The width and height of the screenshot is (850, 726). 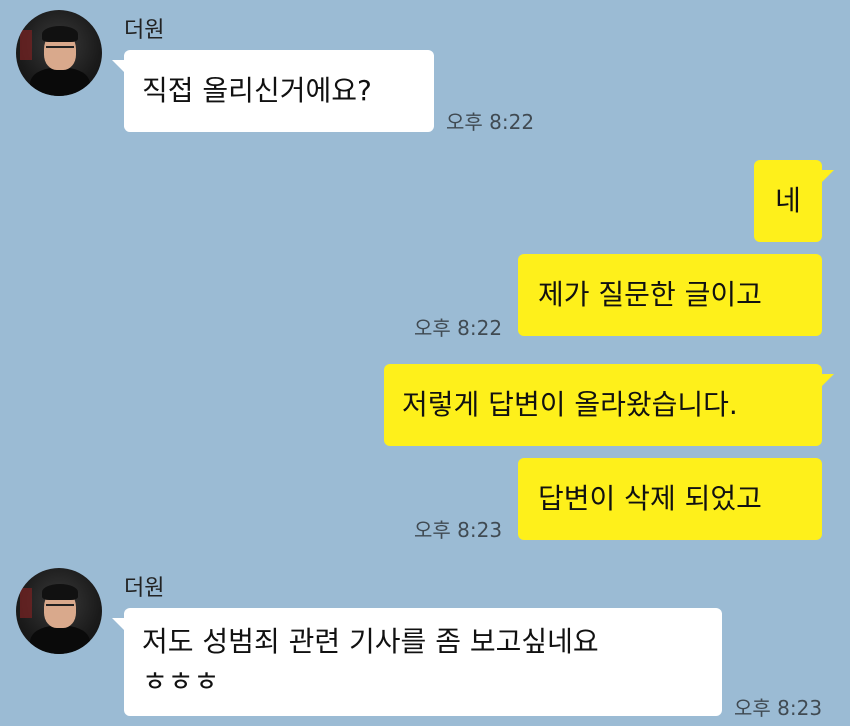 I want to click on message-text: 답변이 삭제 되었고, so click(x=650, y=498).